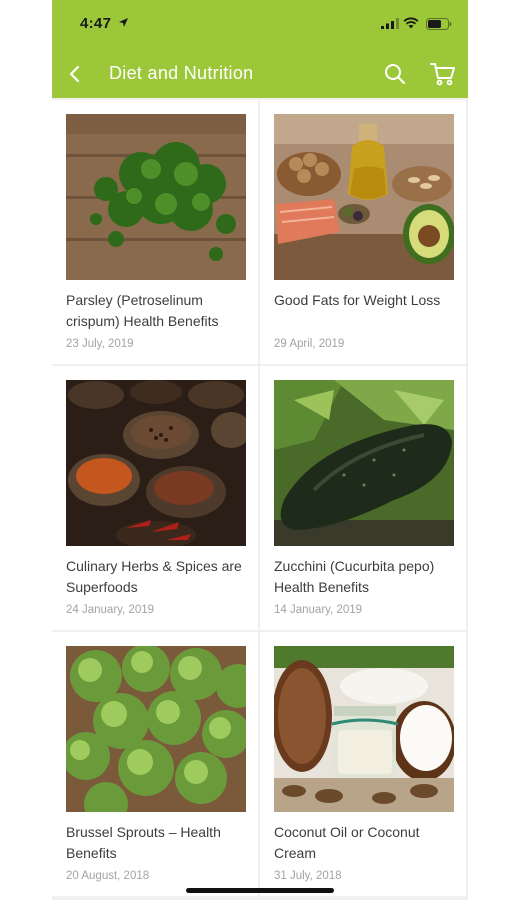 This screenshot has height=900, width=507. Describe the element at coordinates (260, 24) in the screenshot. I see `status-bar: 4:47` at that location.